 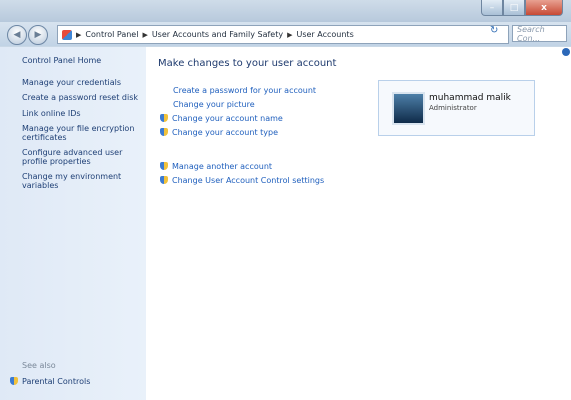 I want to click on sidebar-item-control-panel-home: Control Panel Home, so click(x=81, y=60).